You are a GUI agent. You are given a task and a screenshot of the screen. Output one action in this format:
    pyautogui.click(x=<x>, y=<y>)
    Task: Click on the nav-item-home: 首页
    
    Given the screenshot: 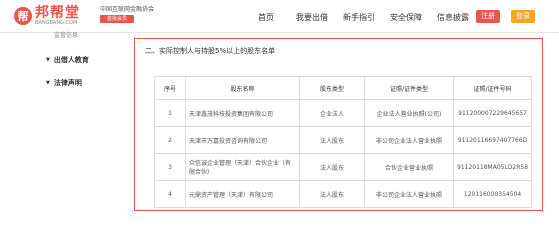 What is the action you would take?
    pyautogui.click(x=266, y=17)
    